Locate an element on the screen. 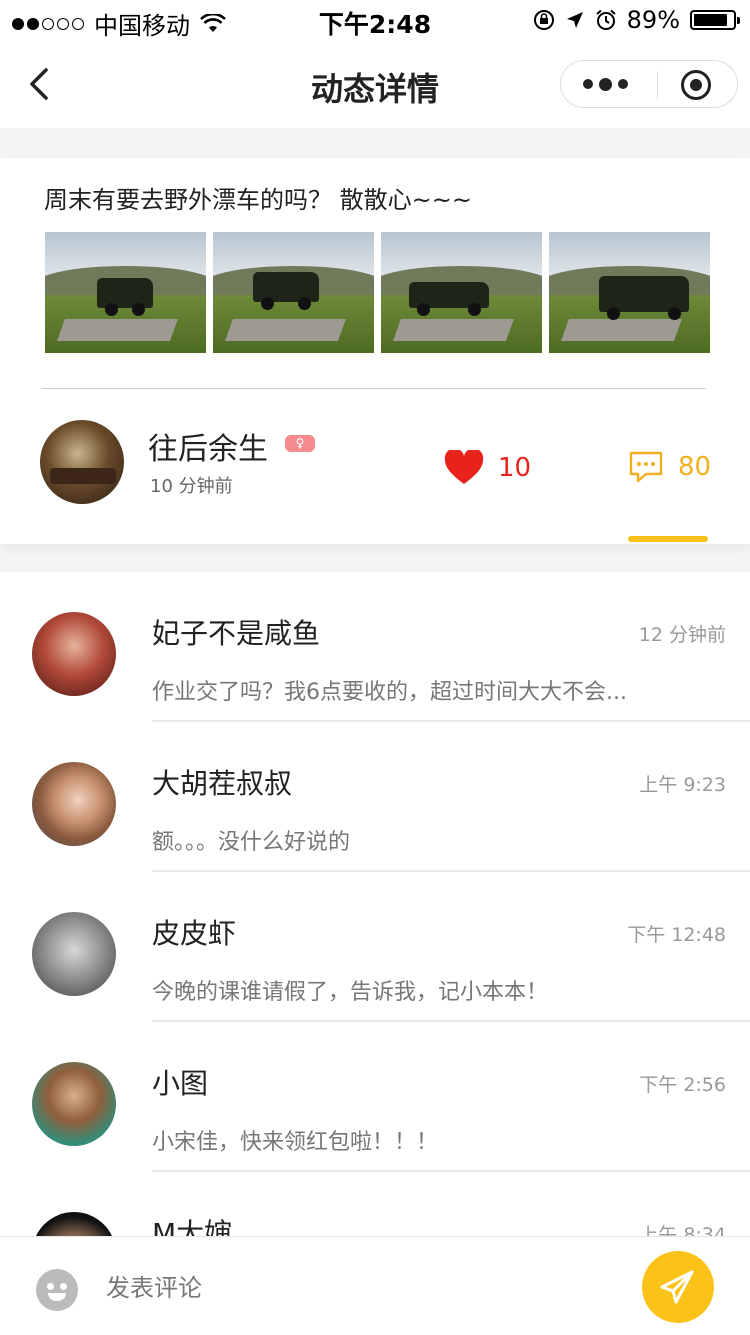  commenter-name: 小图 is located at coordinates (180, 1083).